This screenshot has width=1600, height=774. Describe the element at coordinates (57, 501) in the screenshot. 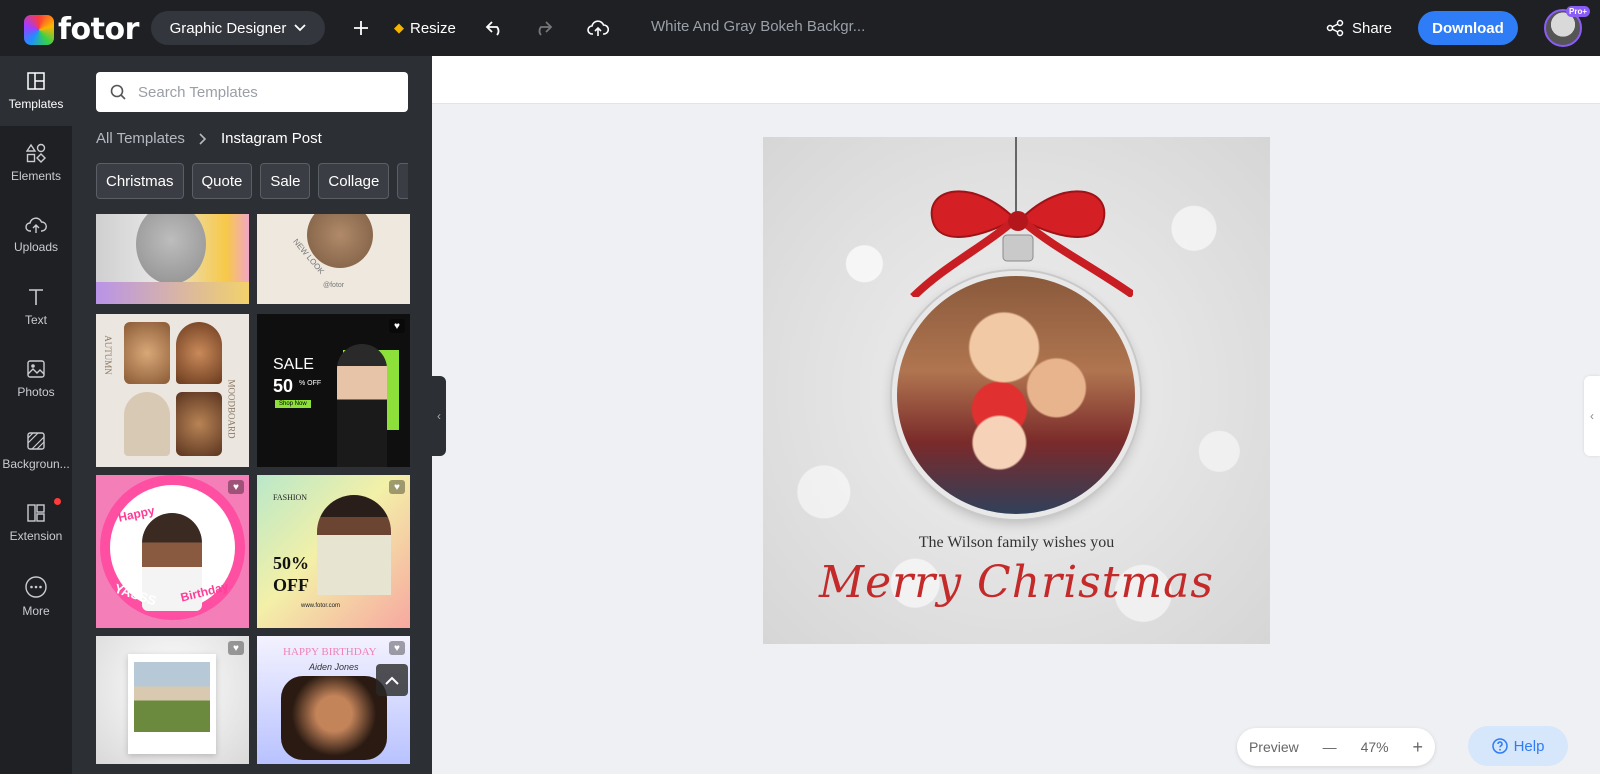

I see `notification-dot` at that location.